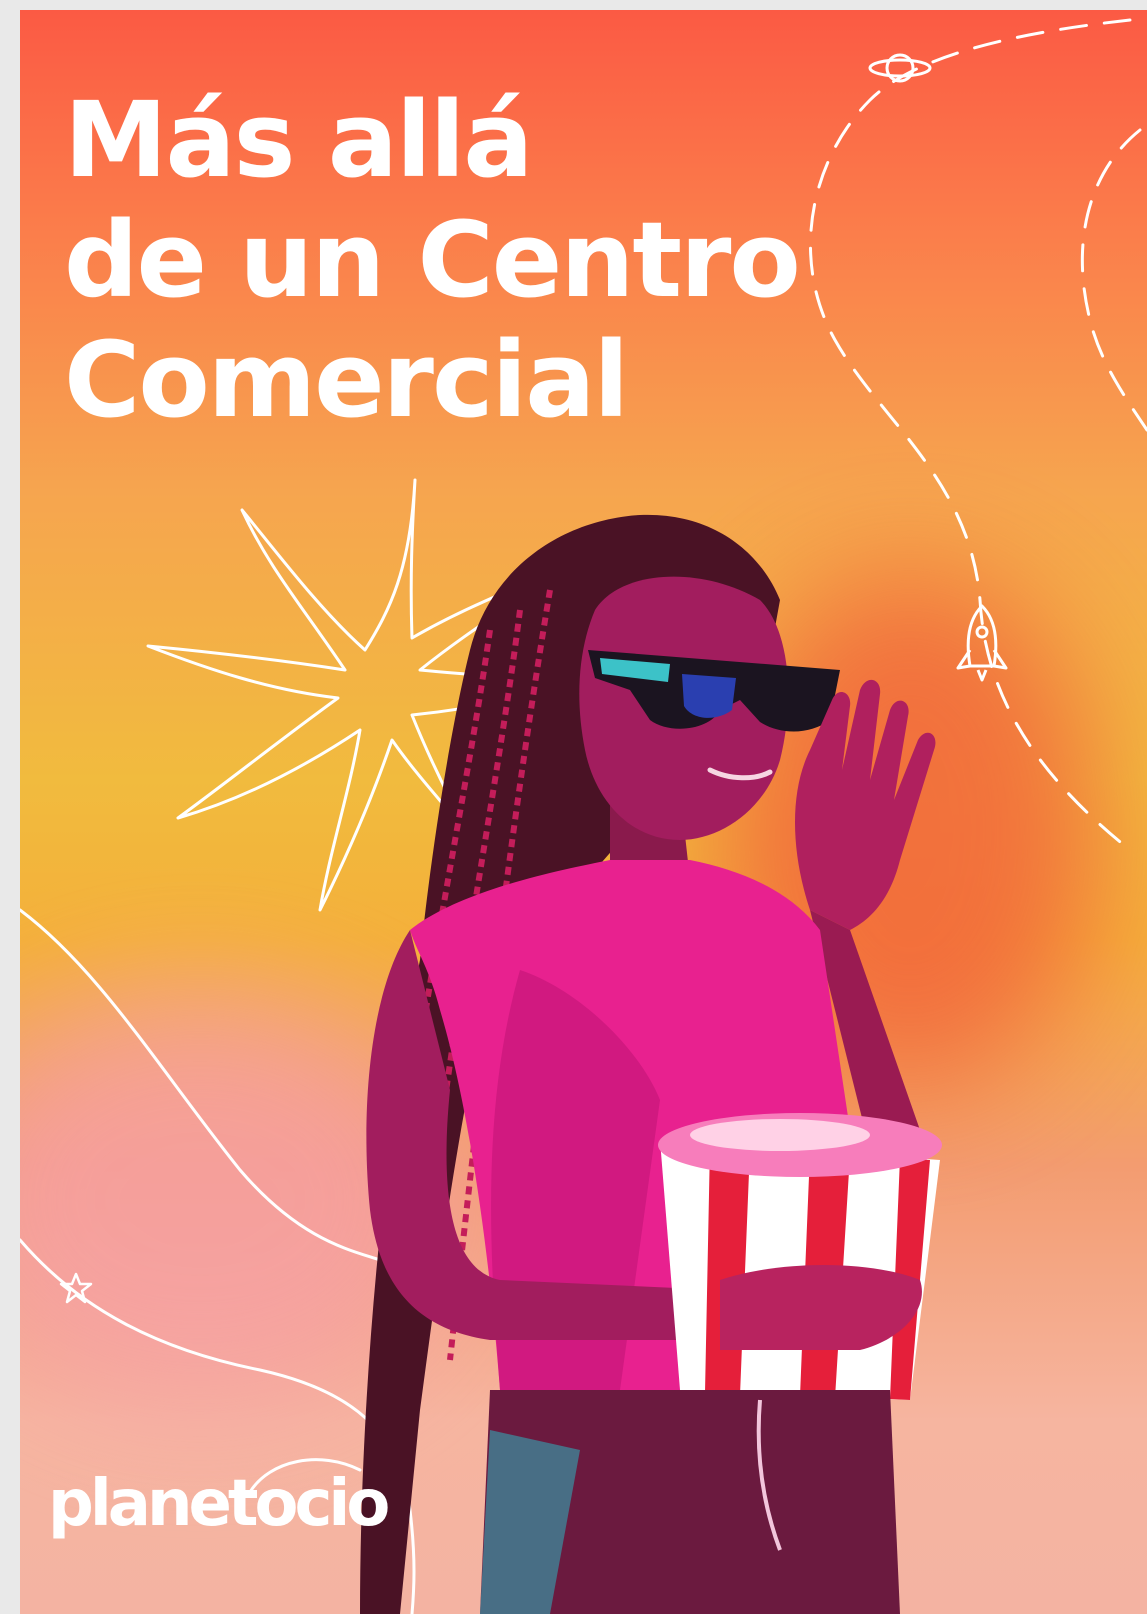  What do you see at coordinates (305, 1476) in the screenshot?
I see `logo-swirl` at bounding box center [305, 1476].